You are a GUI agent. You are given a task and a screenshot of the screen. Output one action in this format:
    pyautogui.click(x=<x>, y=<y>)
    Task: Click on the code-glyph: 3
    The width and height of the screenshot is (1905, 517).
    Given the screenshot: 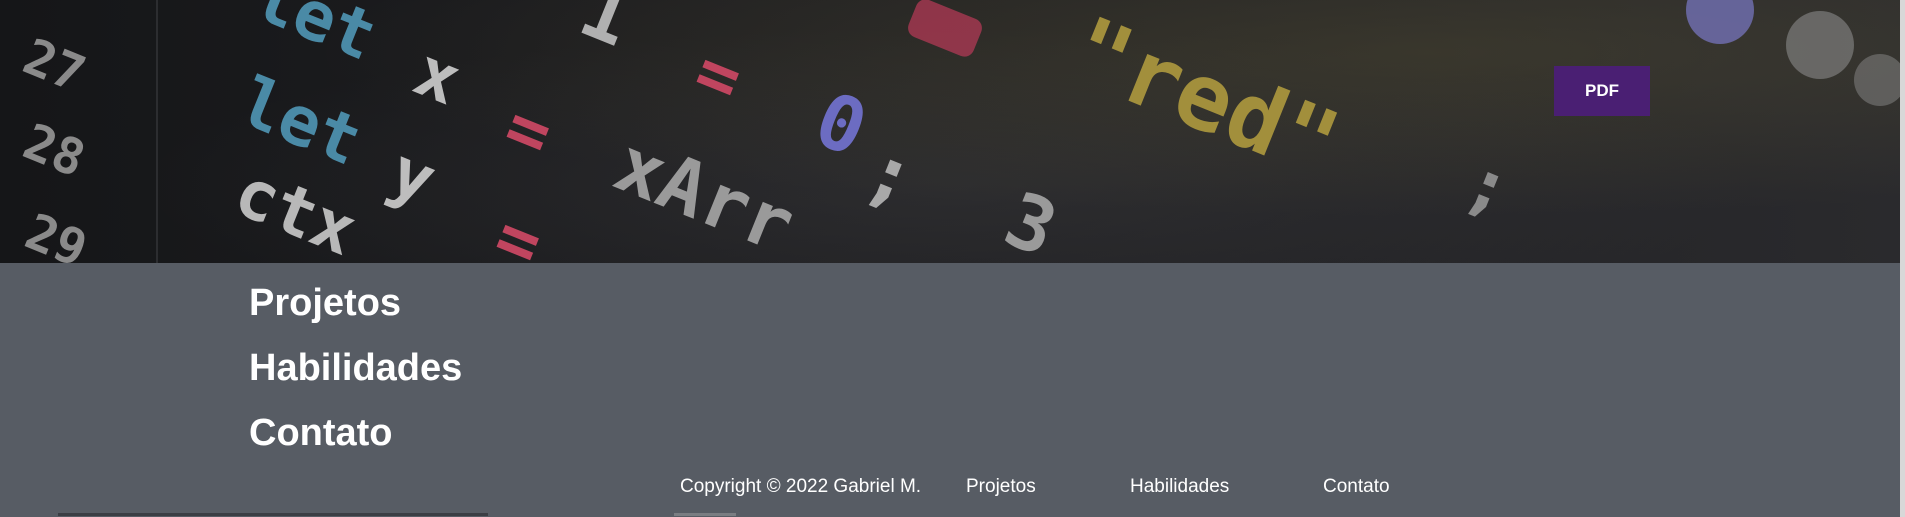 What is the action you would take?
    pyautogui.click(x=1031, y=218)
    